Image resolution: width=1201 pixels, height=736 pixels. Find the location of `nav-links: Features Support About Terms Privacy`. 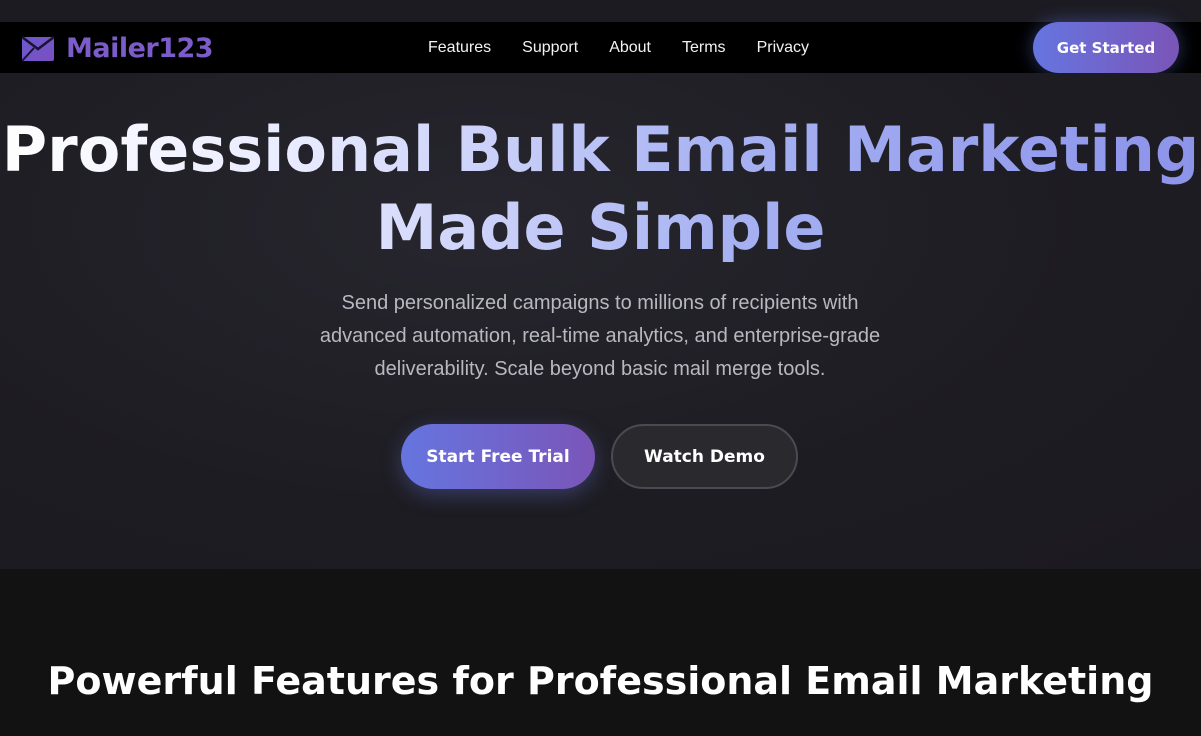

nav-links: Features Support About Terms Privacy is located at coordinates (618, 47).